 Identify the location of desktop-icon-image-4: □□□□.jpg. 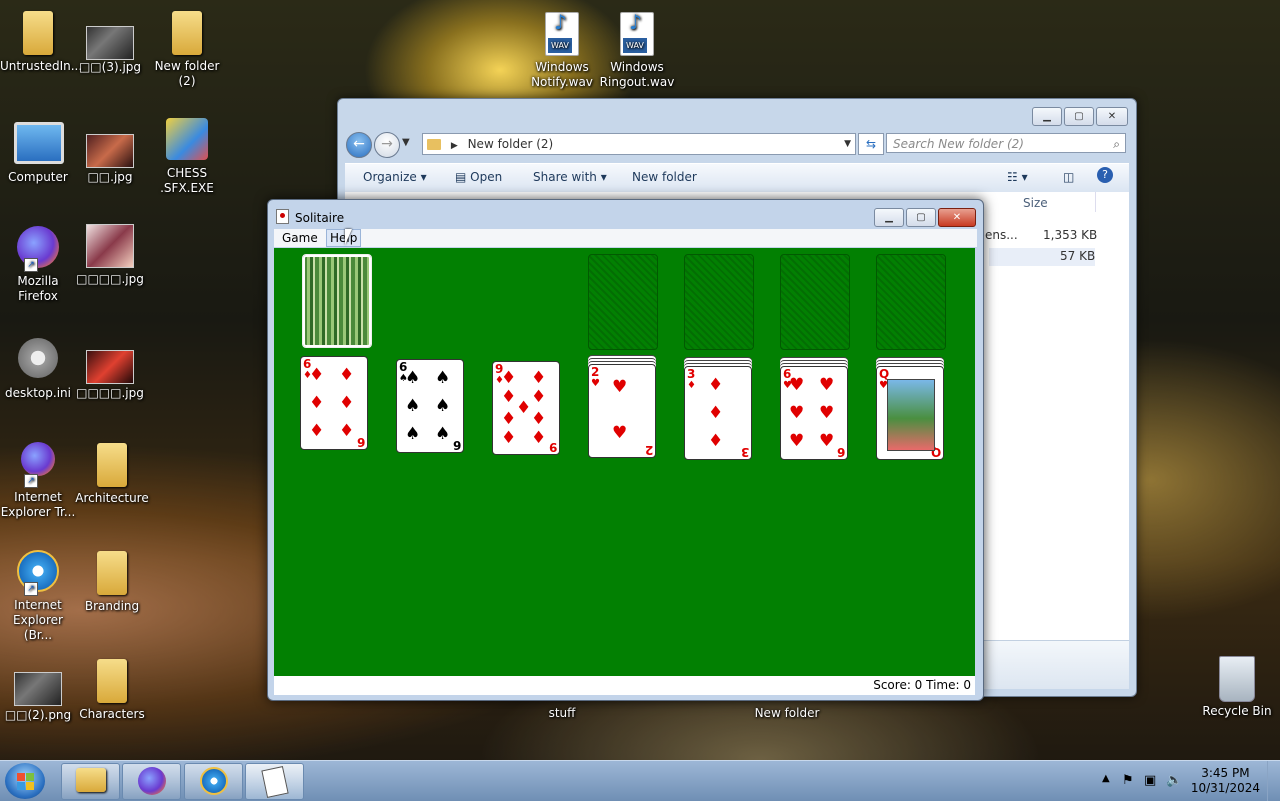
(110, 255).